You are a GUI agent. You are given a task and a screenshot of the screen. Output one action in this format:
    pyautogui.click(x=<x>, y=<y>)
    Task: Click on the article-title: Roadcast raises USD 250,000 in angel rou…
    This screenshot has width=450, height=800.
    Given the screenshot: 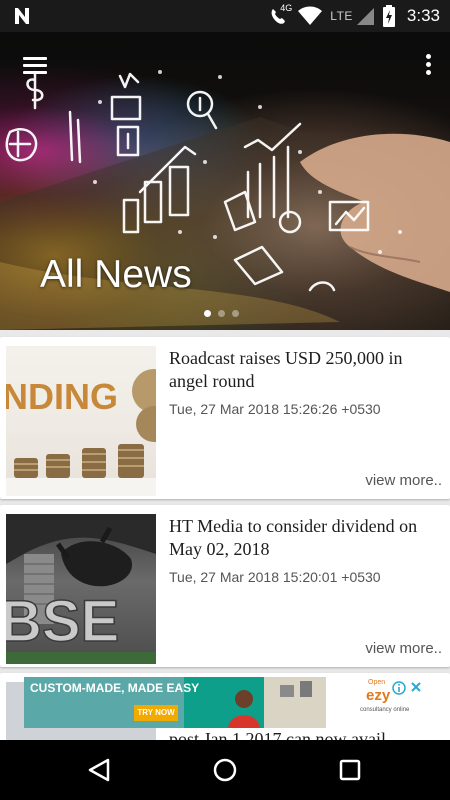 What is the action you would take?
    pyautogui.click(x=305, y=370)
    